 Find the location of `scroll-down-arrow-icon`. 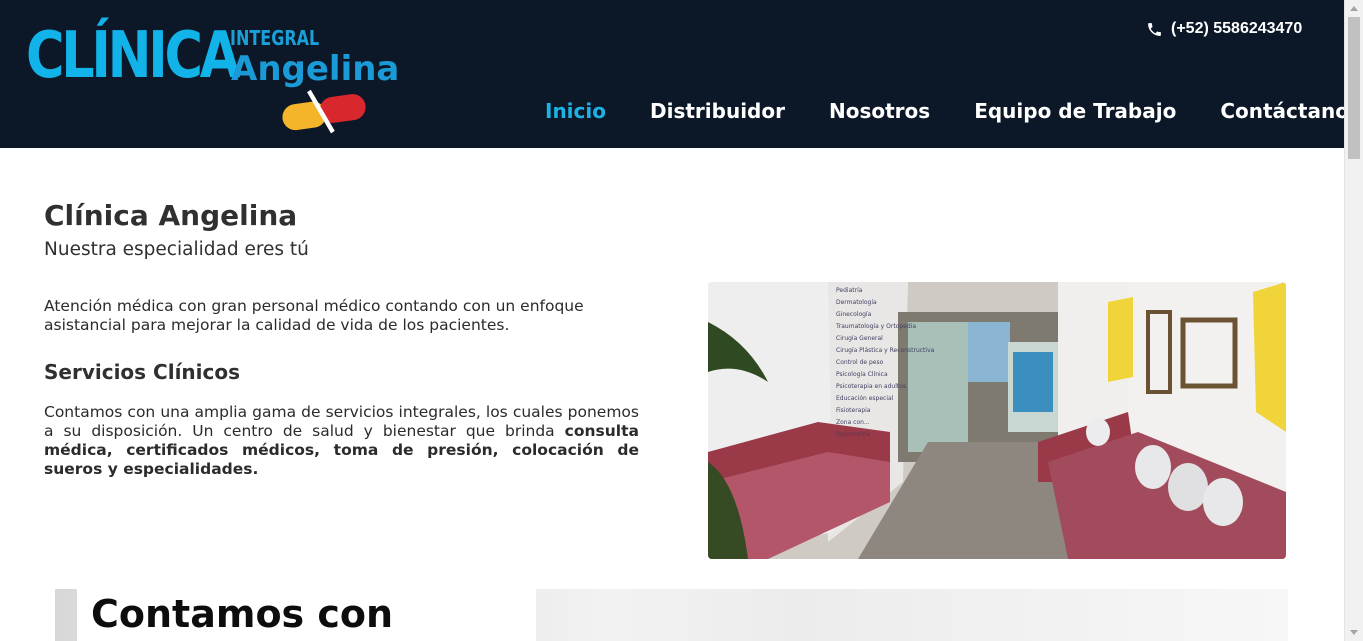

scroll-down-arrow-icon is located at coordinates (1354, 632).